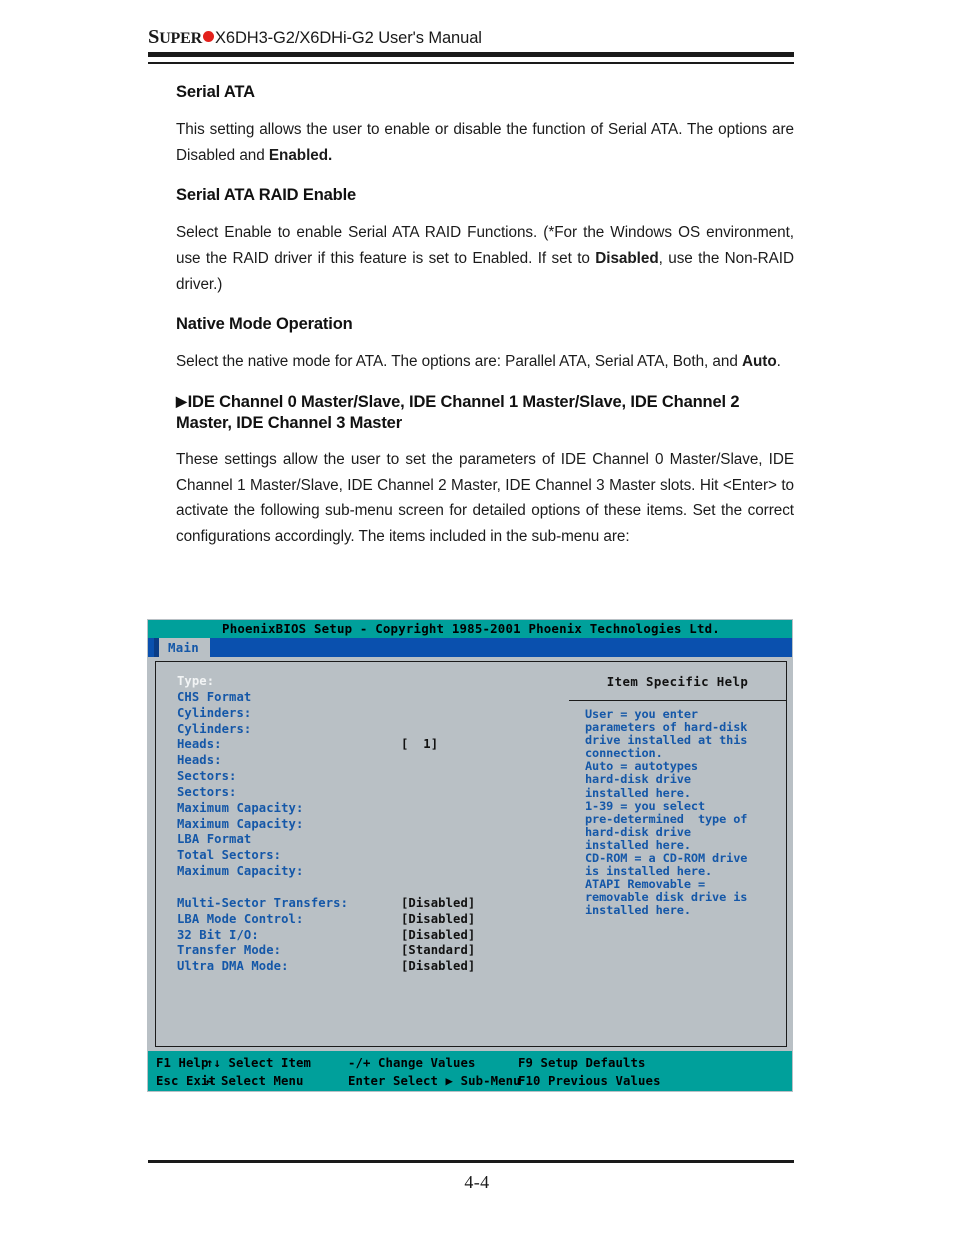  What do you see at coordinates (214, 1063) in the screenshot?
I see `key-legend-key: ↑↓` at bounding box center [214, 1063].